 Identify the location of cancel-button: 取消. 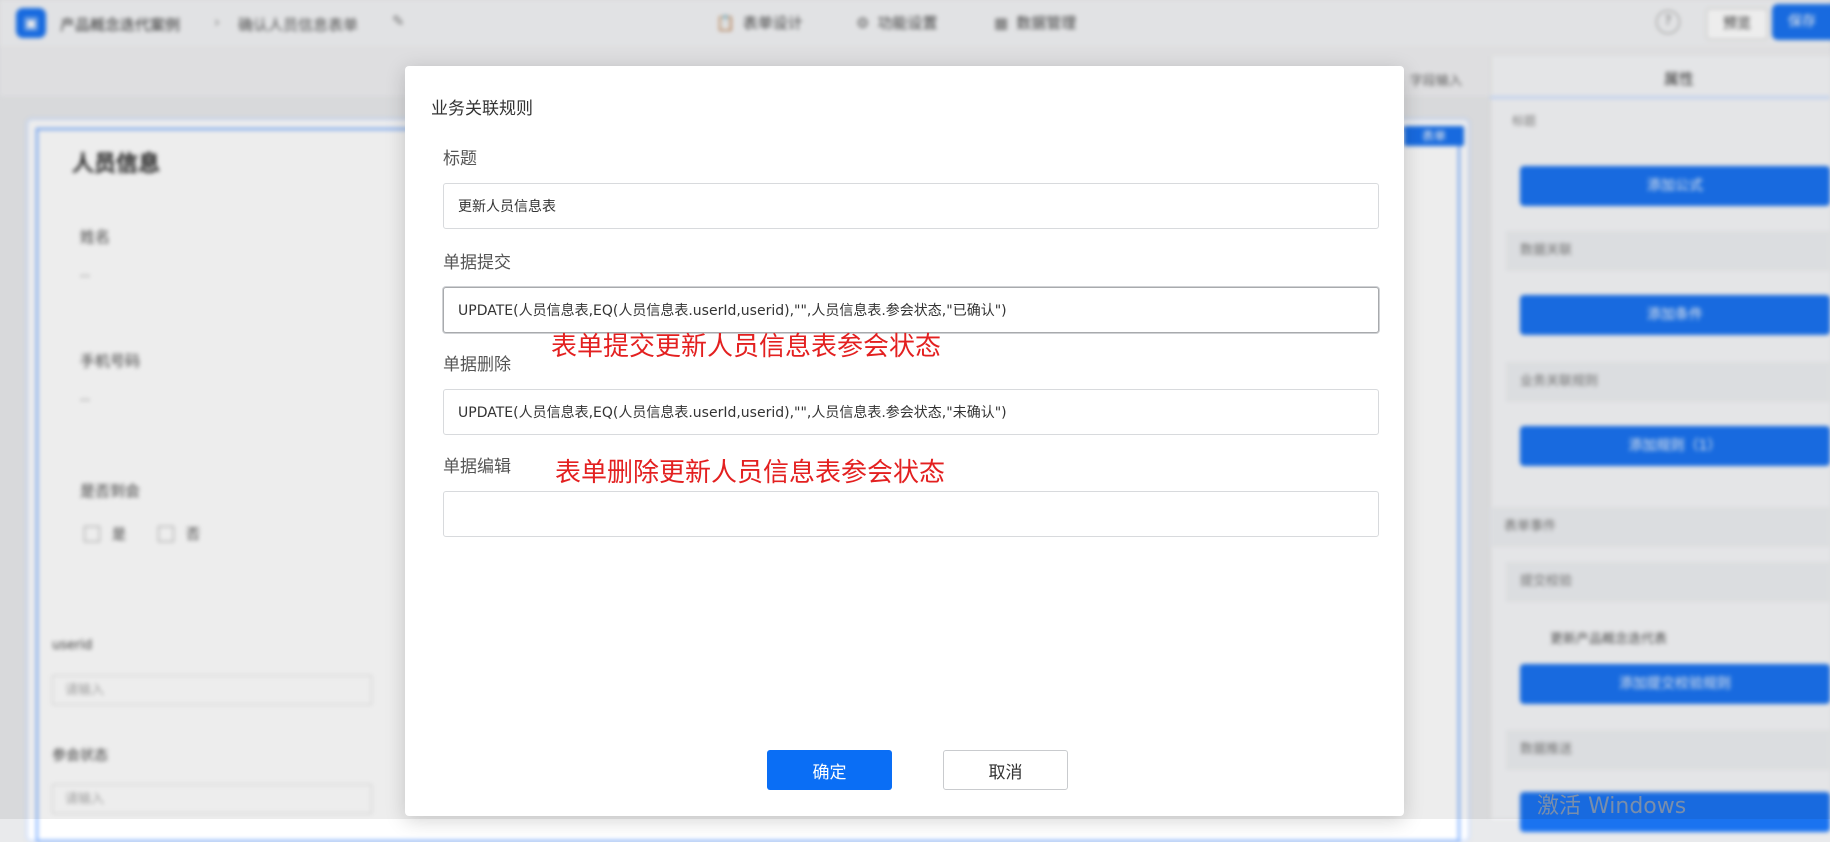
(1005, 770).